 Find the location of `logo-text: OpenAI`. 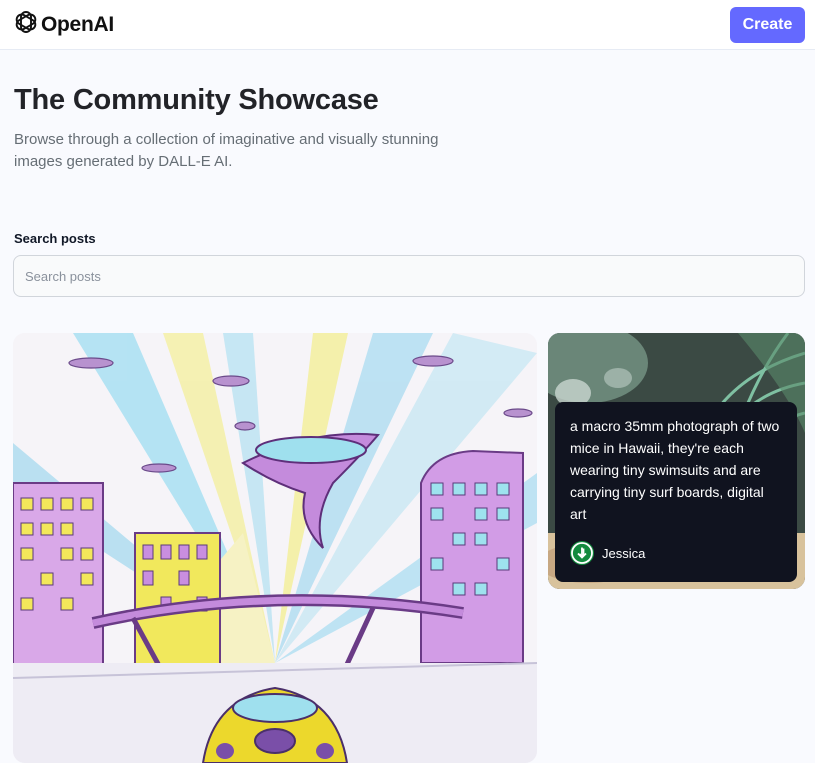

logo-text: OpenAI is located at coordinates (77, 24).